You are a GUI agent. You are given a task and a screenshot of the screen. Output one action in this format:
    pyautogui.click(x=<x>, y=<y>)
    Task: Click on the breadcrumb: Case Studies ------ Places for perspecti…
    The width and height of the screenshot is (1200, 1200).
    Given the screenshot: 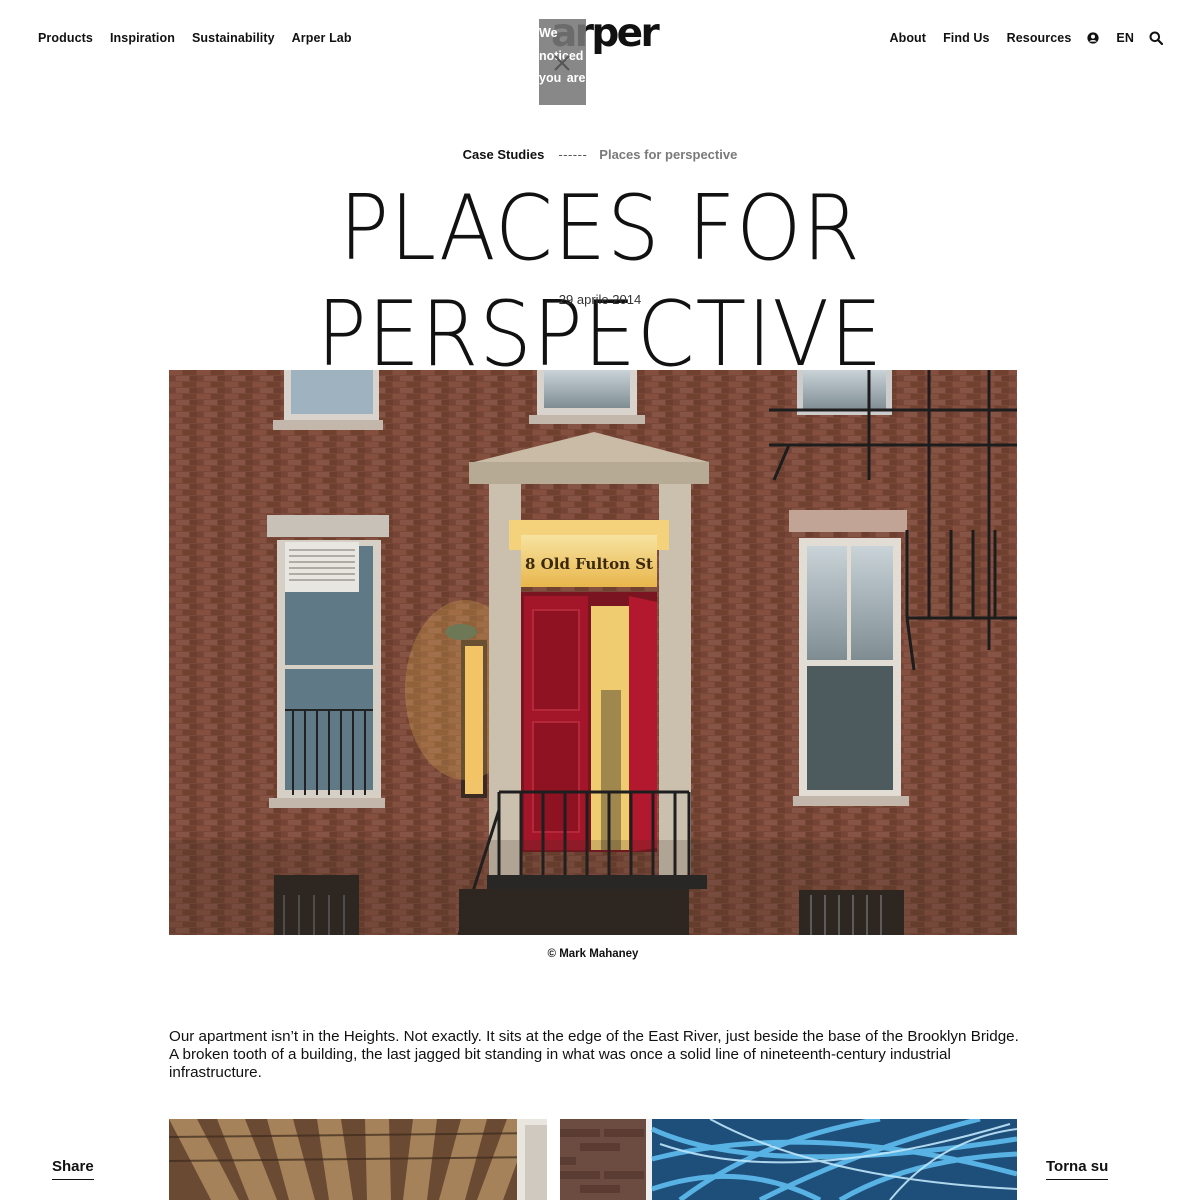 What is the action you would take?
    pyautogui.click(x=600, y=154)
    